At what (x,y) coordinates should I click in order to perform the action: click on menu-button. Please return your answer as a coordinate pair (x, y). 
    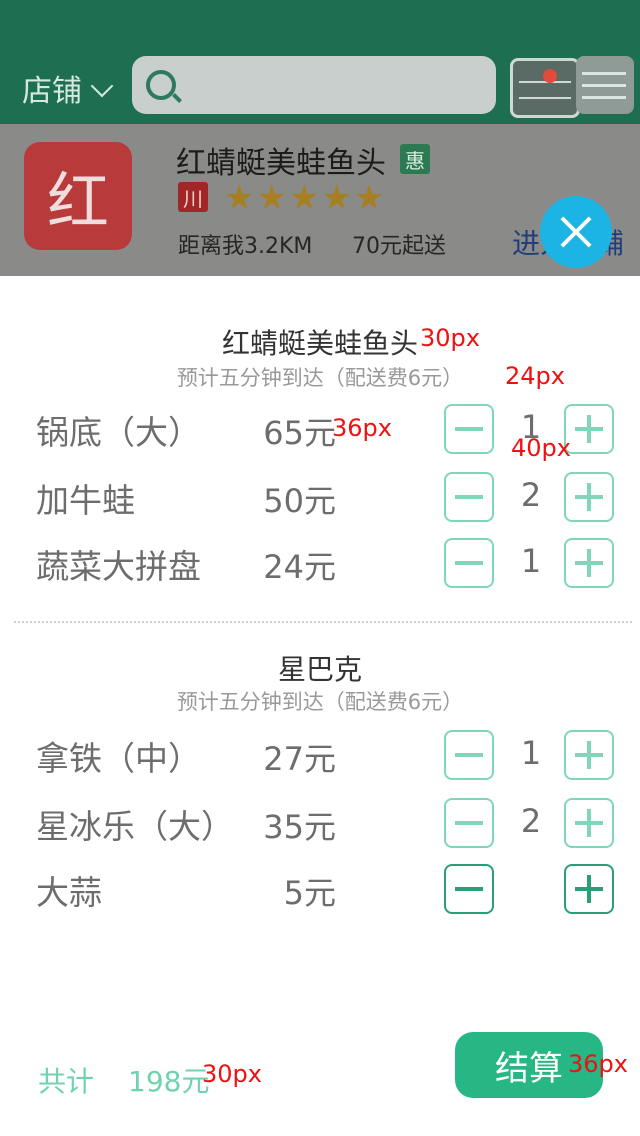
    Looking at the image, I should click on (605, 85).